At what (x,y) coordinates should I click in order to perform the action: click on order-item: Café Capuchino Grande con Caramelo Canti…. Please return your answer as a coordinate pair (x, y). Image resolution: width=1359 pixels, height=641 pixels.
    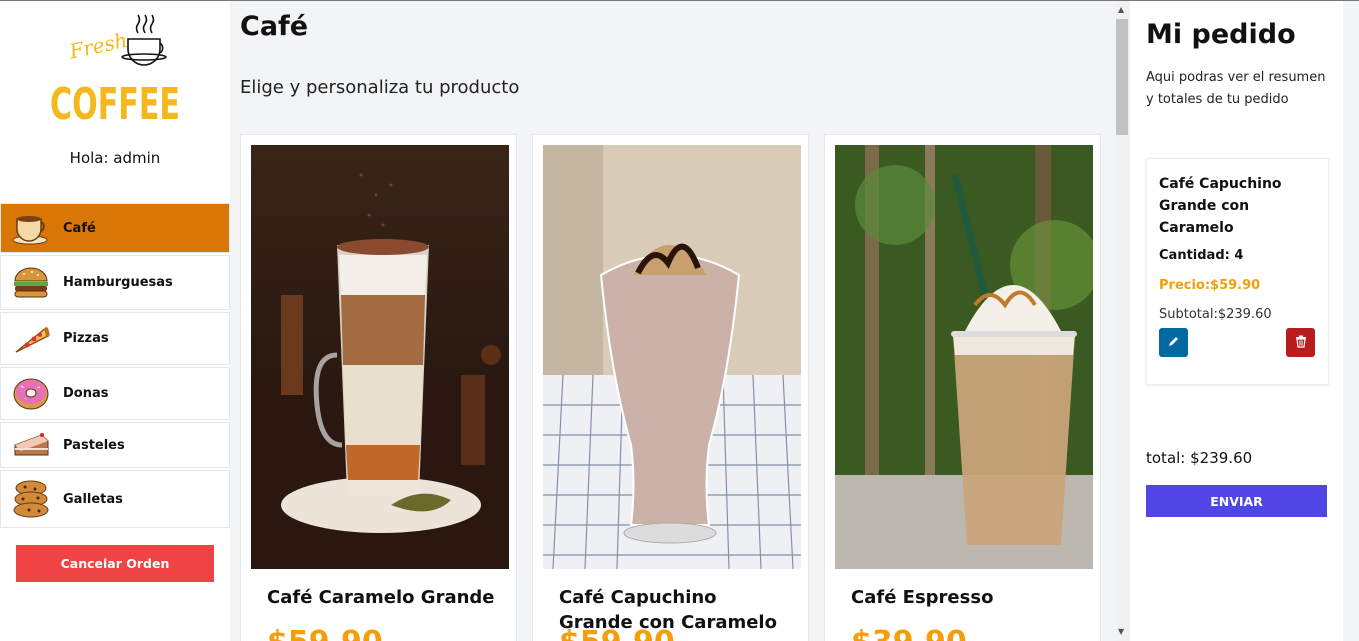
    Looking at the image, I should click on (1237, 271).